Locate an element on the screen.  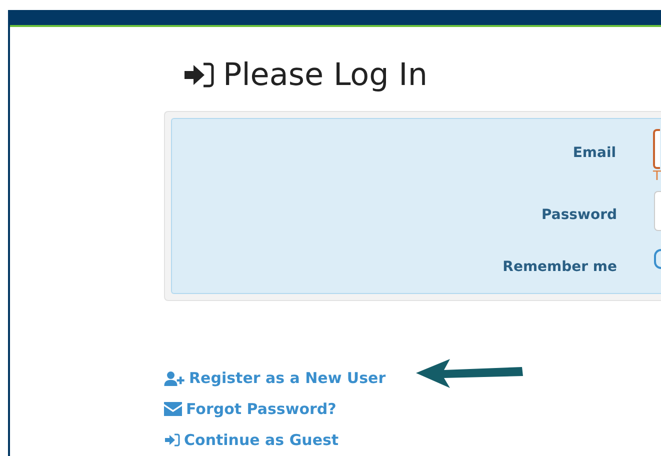
link: Forgot Password? is located at coordinates (250, 409).